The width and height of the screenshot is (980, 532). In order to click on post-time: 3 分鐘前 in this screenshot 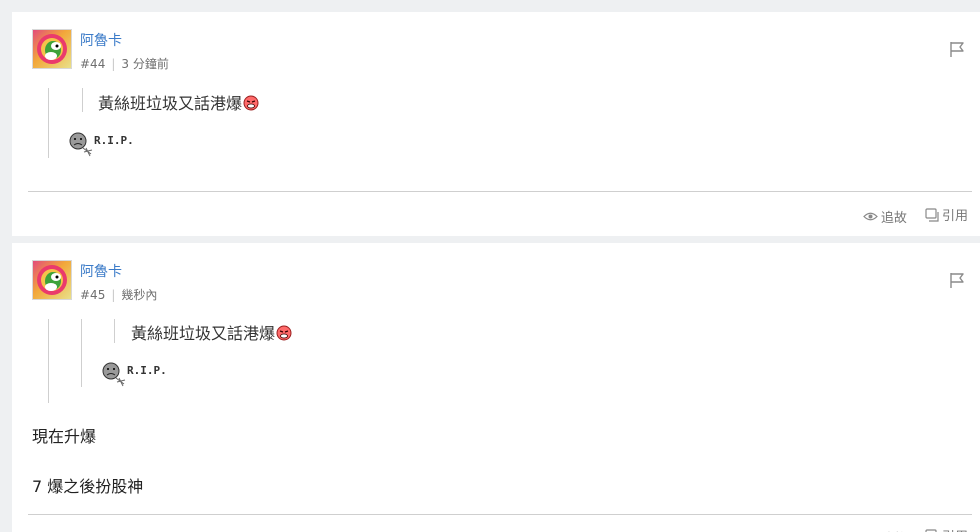, I will do `click(145, 64)`.